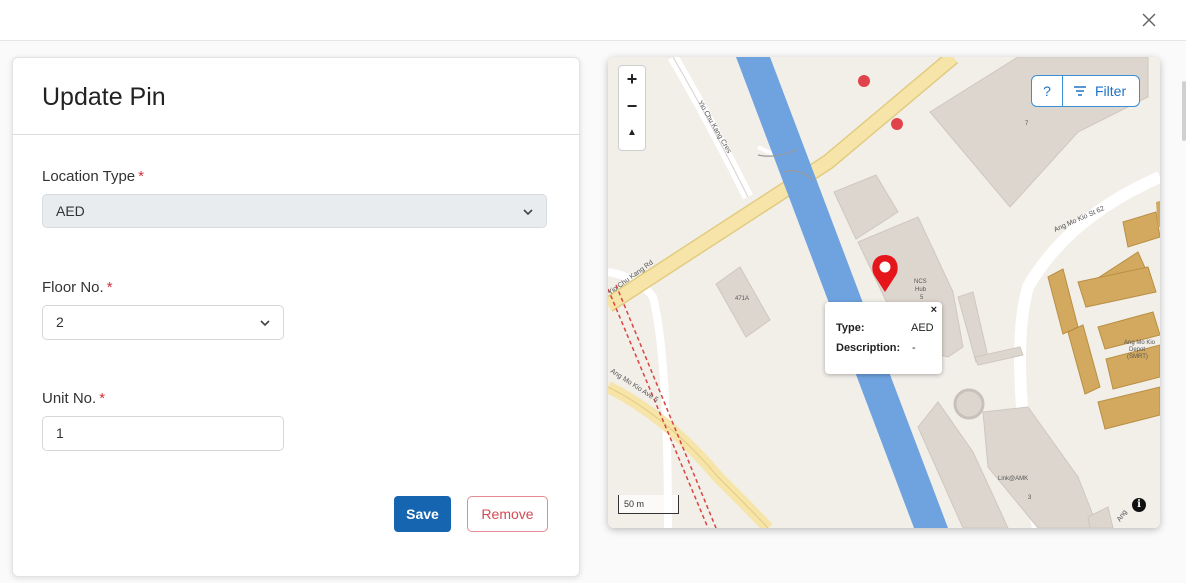 The width and height of the screenshot is (1186, 583). What do you see at coordinates (93, 176) in the screenshot?
I see `location-type-label: Location Type *` at bounding box center [93, 176].